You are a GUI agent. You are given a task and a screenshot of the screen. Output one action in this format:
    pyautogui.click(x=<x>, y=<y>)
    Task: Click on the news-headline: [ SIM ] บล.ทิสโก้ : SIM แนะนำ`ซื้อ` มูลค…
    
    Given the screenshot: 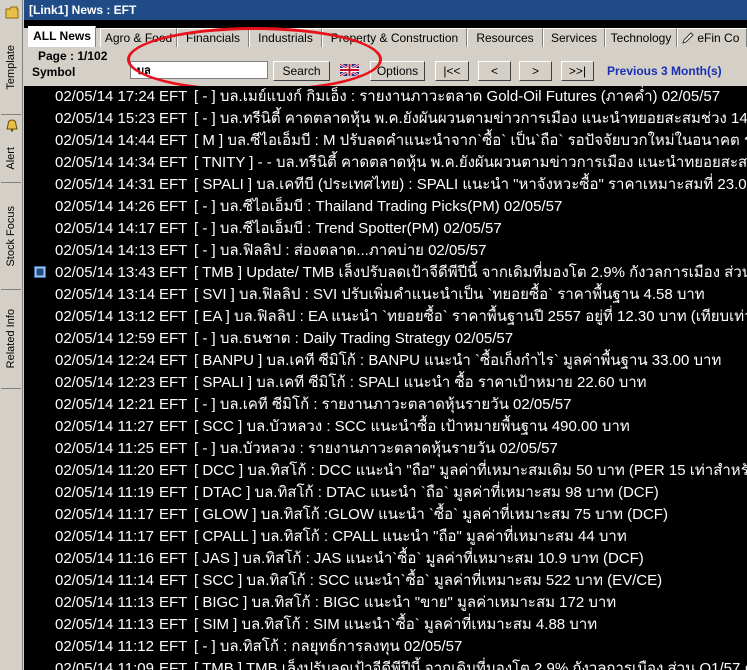 What is the action you would take?
    pyautogui.click(x=395, y=625)
    